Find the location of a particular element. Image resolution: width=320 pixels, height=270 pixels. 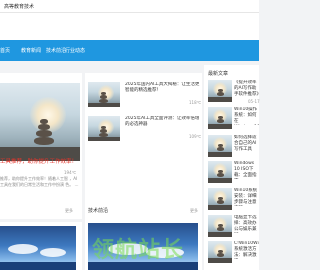

sidebar-item-date: 05-17 is located at coordinates (254, 101).